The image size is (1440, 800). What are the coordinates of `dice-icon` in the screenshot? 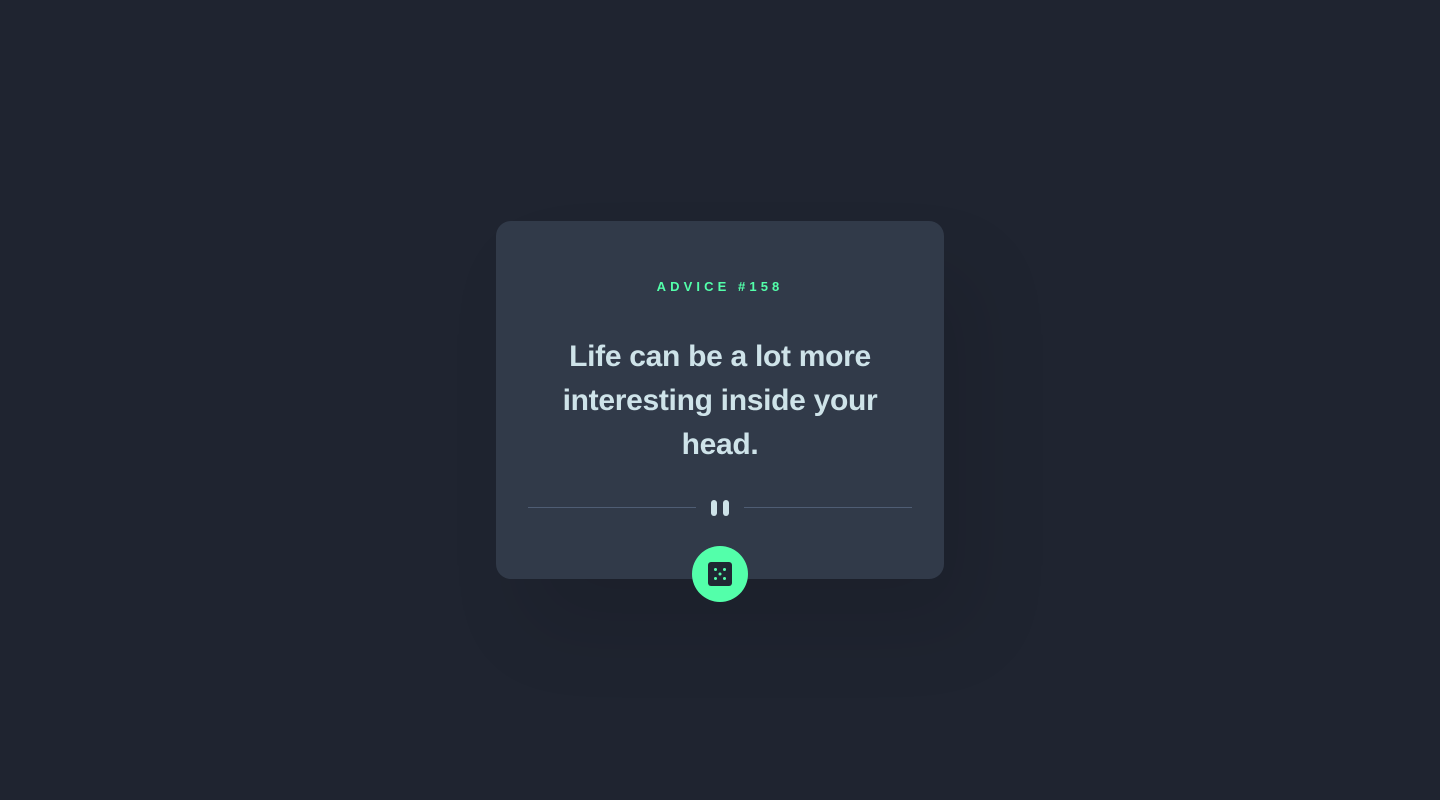 It's located at (720, 574).